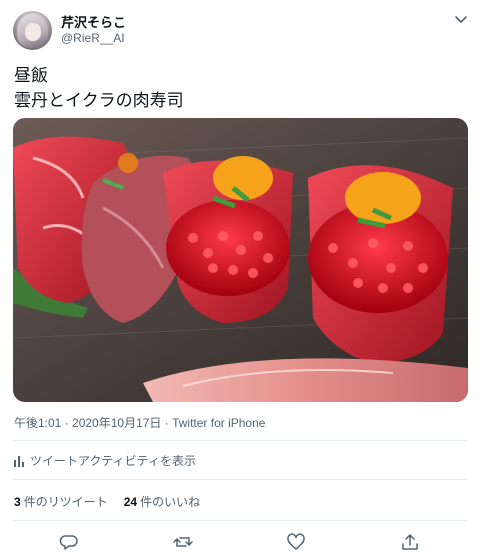 This screenshot has height=559, width=483. Describe the element at coordinates (241, 542) in the screenshot. I see `action-bar` at that location.